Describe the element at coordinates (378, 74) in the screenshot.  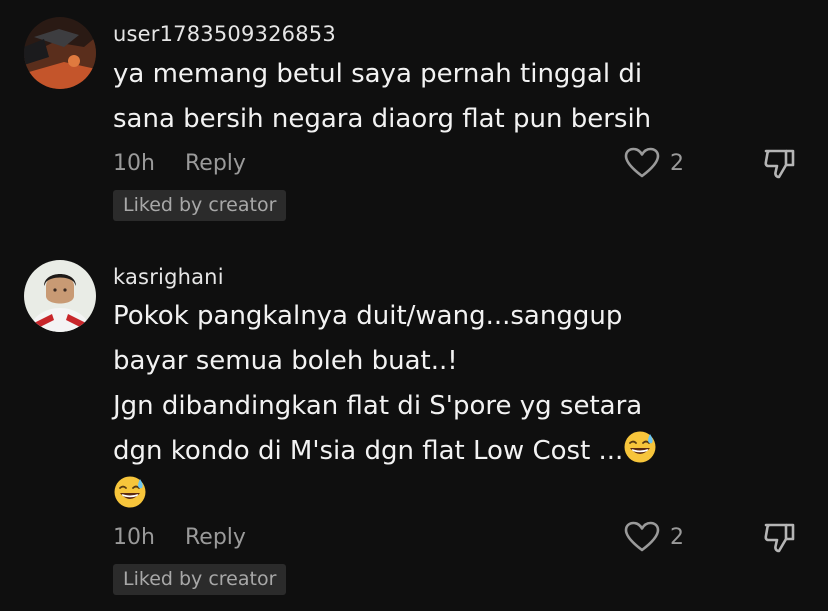
I see `comment-text-line: ya memang betul saya pernah tinggal di` at that location.